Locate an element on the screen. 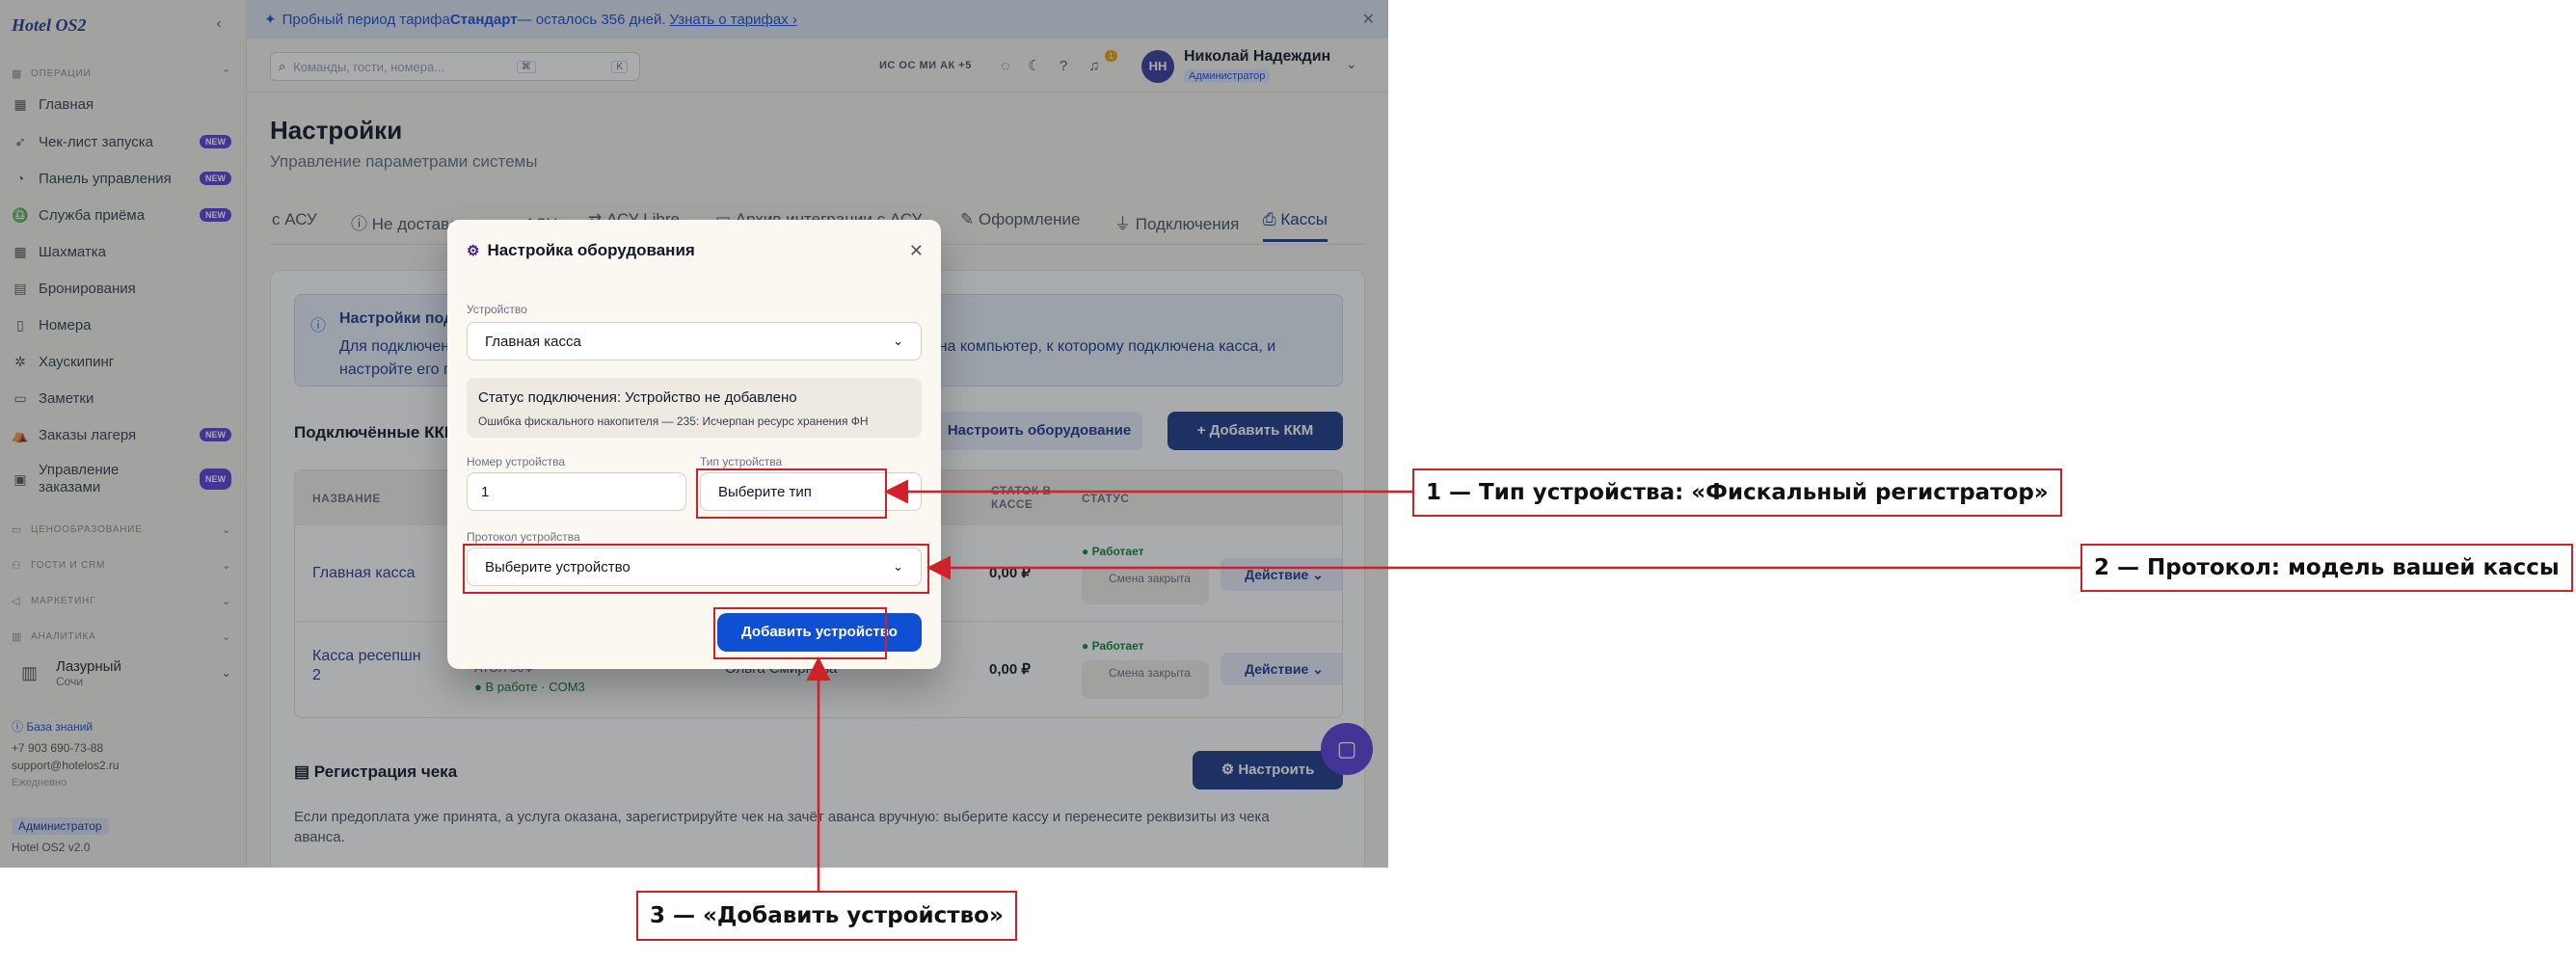 The width and height of the screenshot is (2576, 963). callout-add-device: 3 — «Добавить устройство» is located at coordinates (827, 916).